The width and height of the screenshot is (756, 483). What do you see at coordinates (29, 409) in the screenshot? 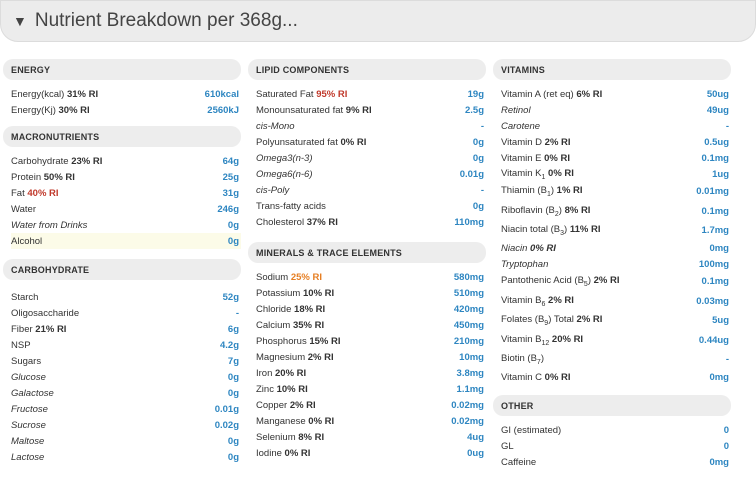
I see `nutrient-label: Fructose` at bounding box center [29, 409].